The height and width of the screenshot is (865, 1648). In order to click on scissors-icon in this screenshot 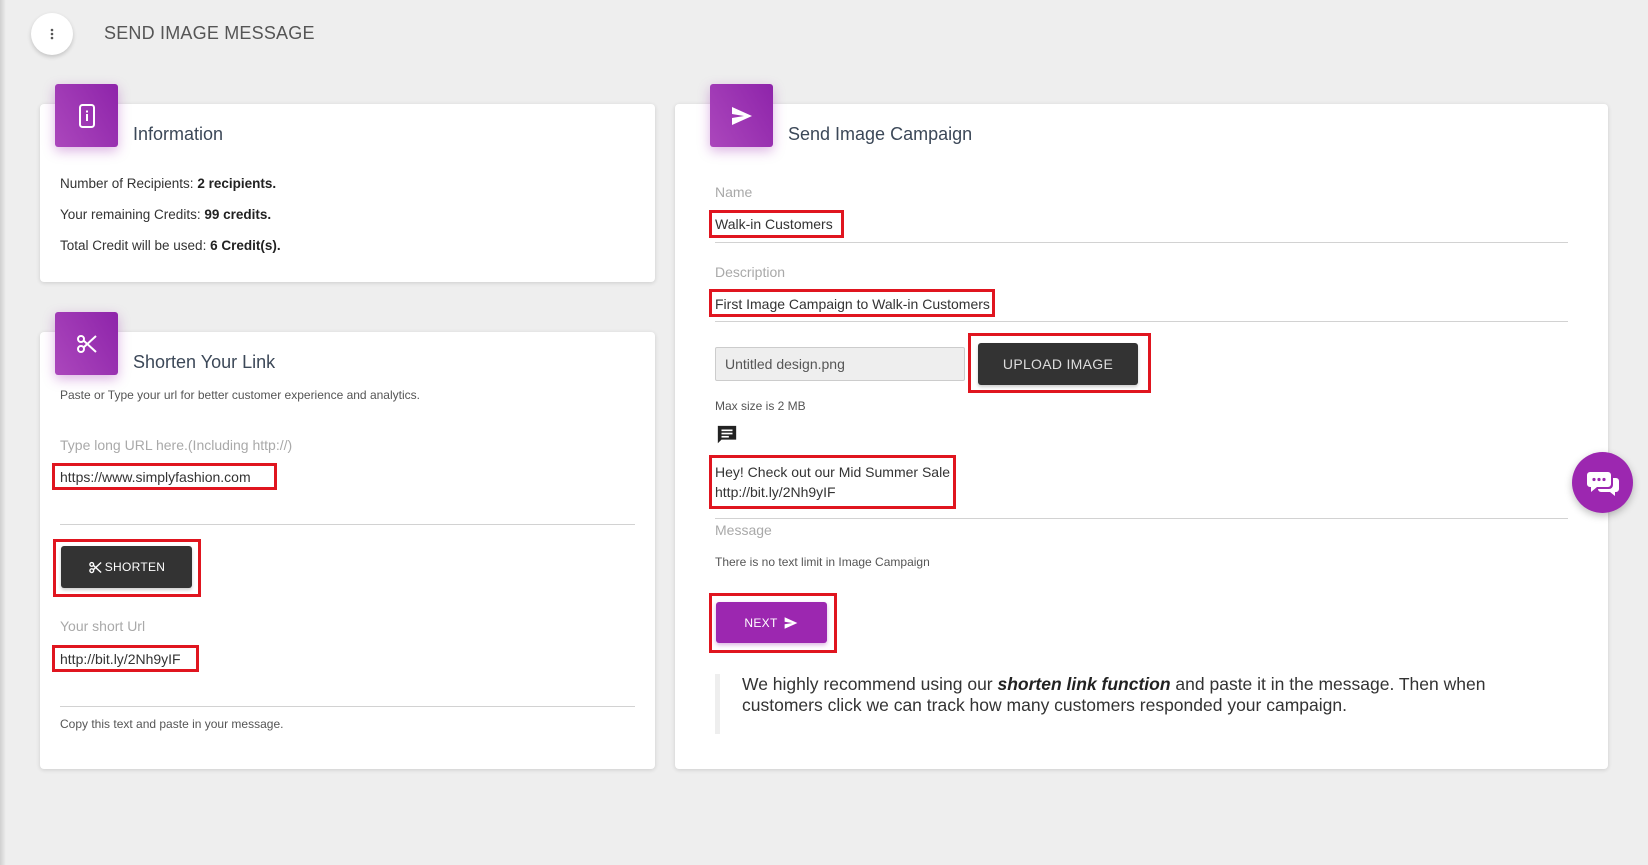, I will do `click(86, 343)`.